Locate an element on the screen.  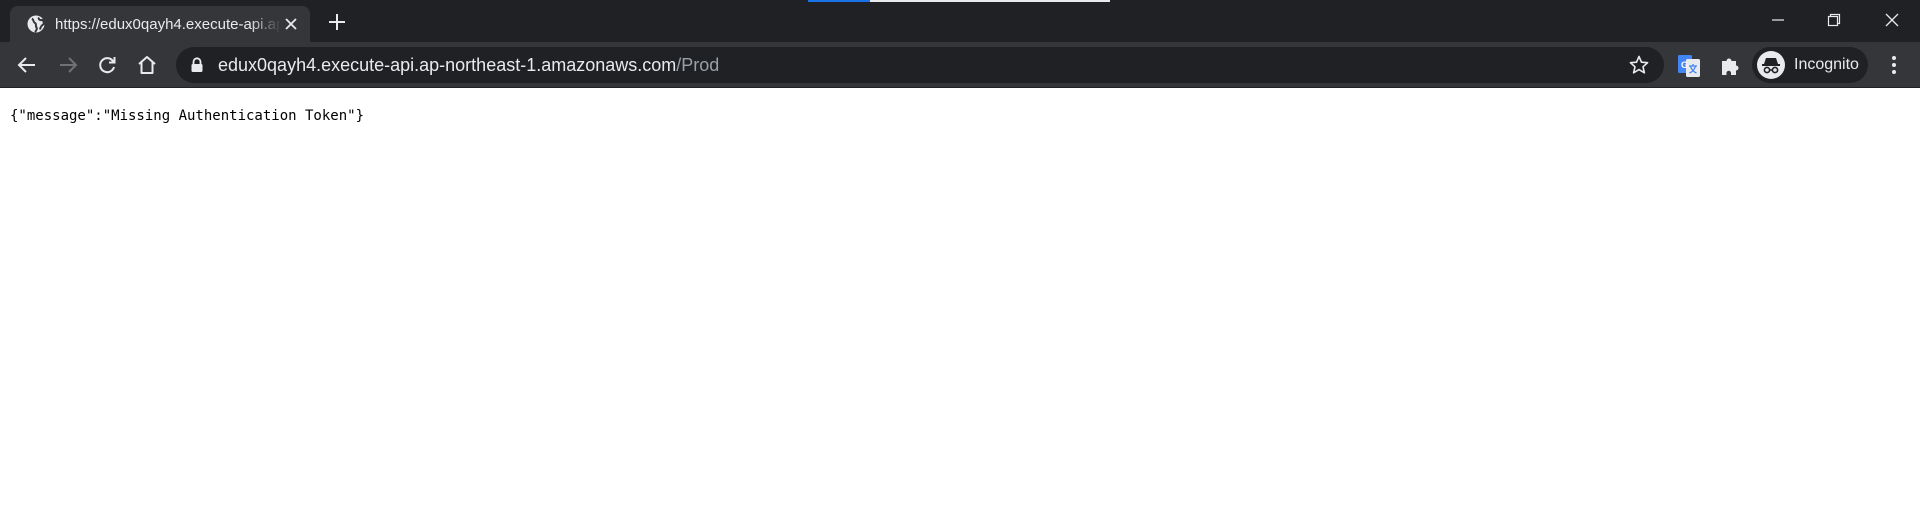
drag-indicator is located at coordinates (959, 1).